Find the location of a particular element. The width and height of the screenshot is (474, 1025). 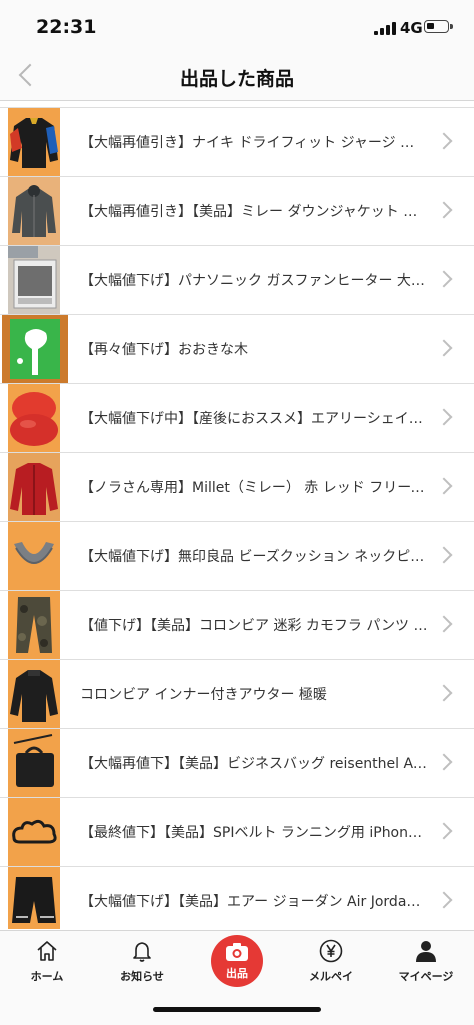

tab-mypage: マイページ is located at coordinates (426, 961).